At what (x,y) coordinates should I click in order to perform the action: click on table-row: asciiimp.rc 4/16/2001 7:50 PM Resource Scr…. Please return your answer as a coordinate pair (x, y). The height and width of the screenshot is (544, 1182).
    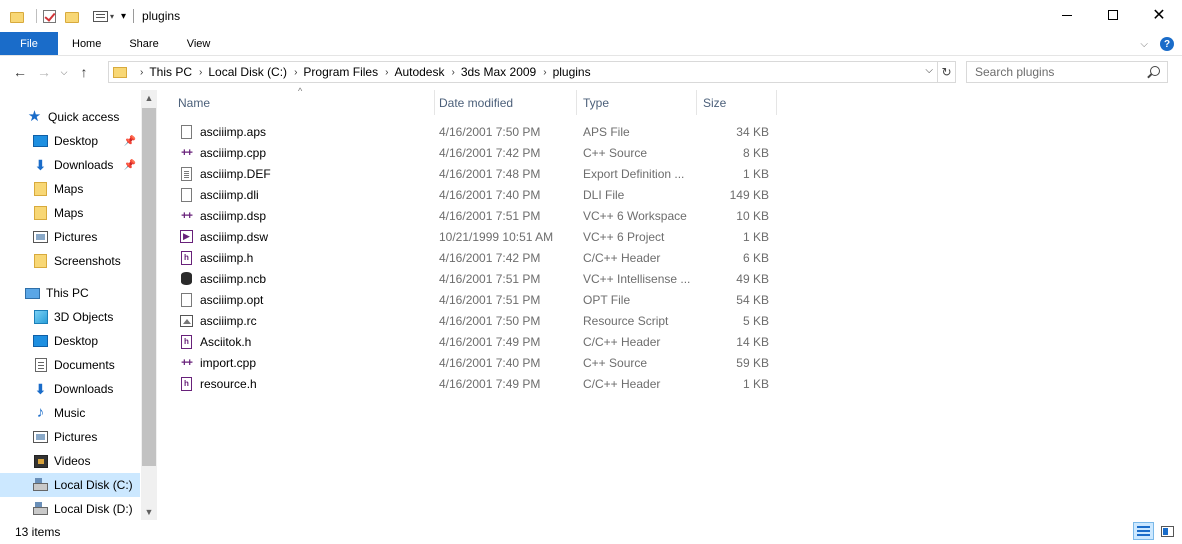
    Looking at the image, I should click on (470, 320).